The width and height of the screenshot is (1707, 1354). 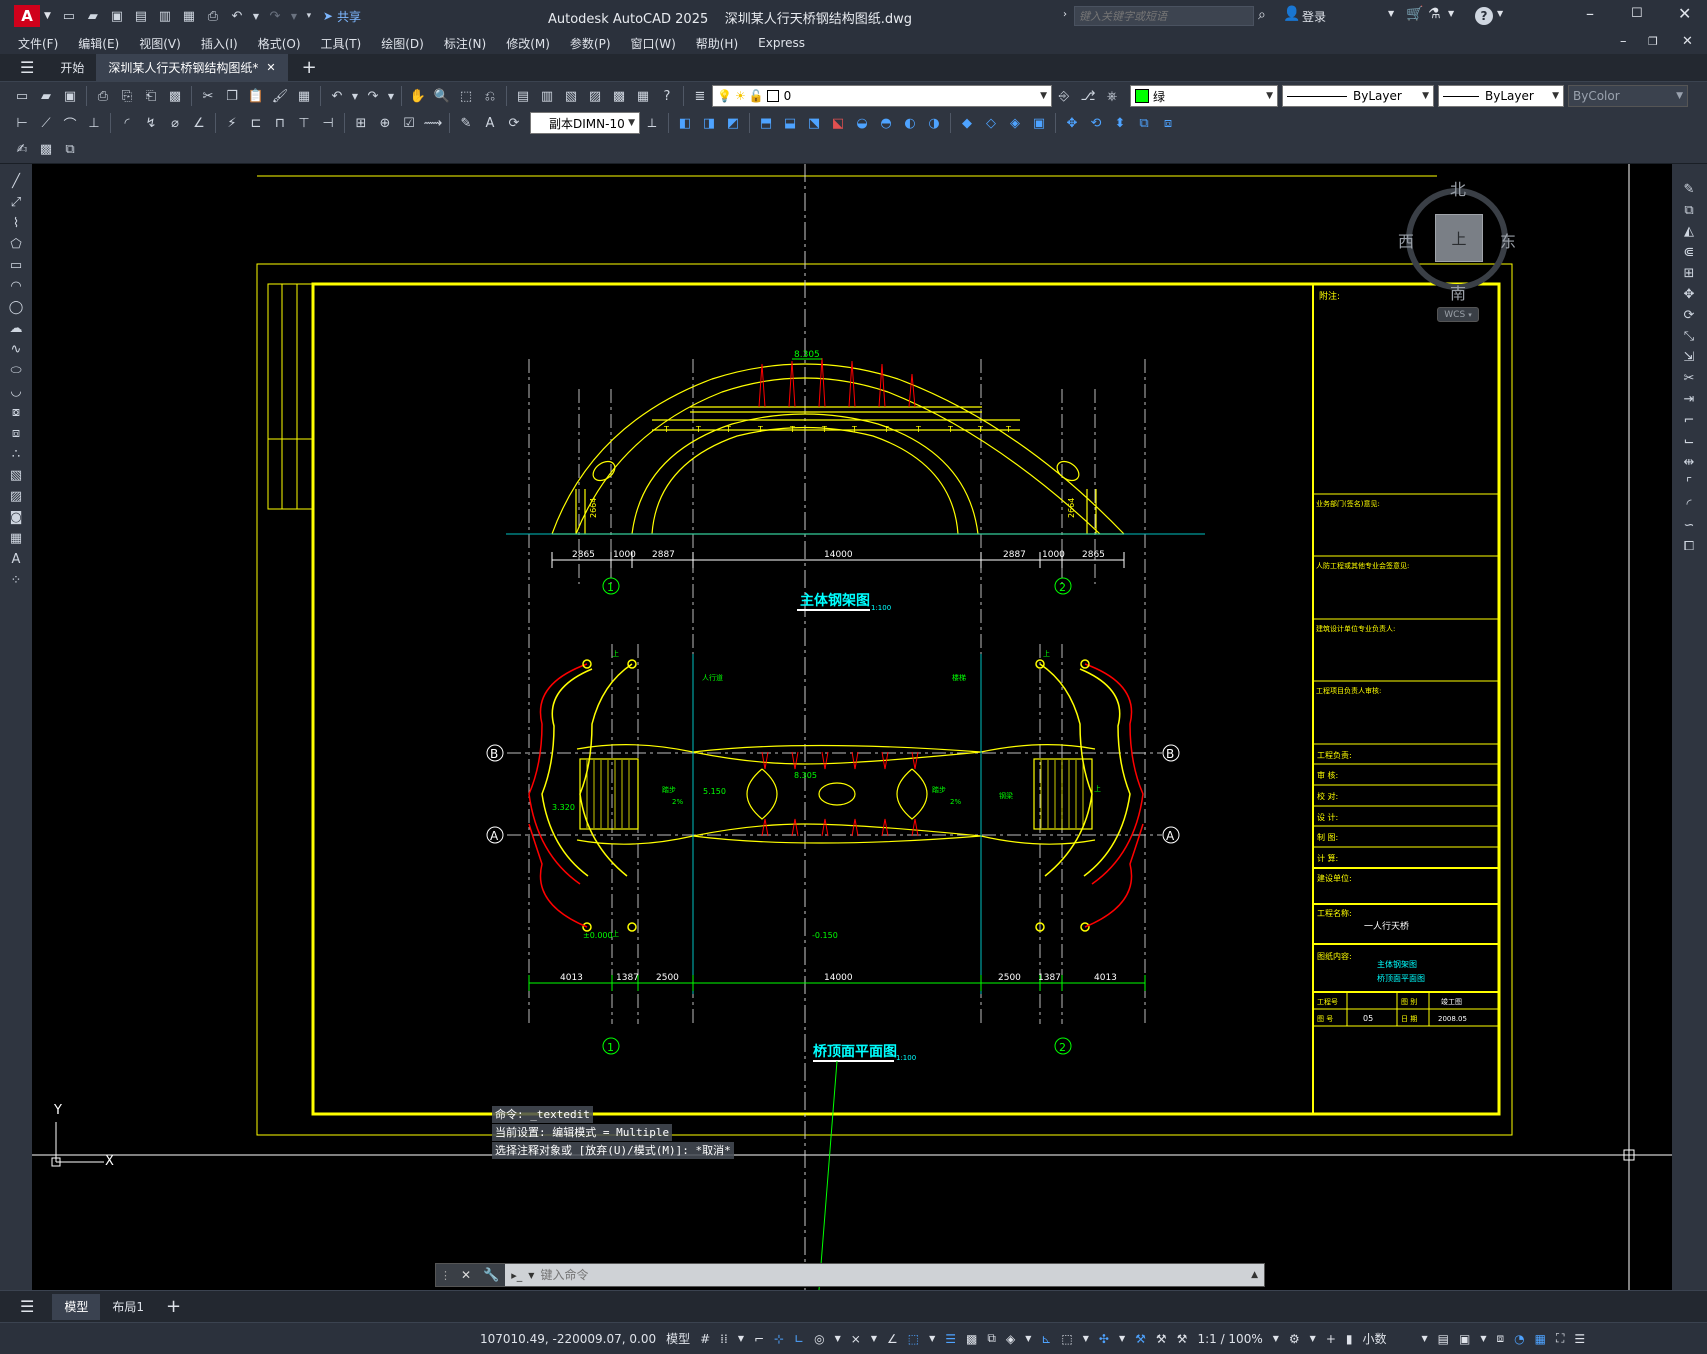 I want to click on sheet-set-icon: ▨, so click(x=595, y=96).